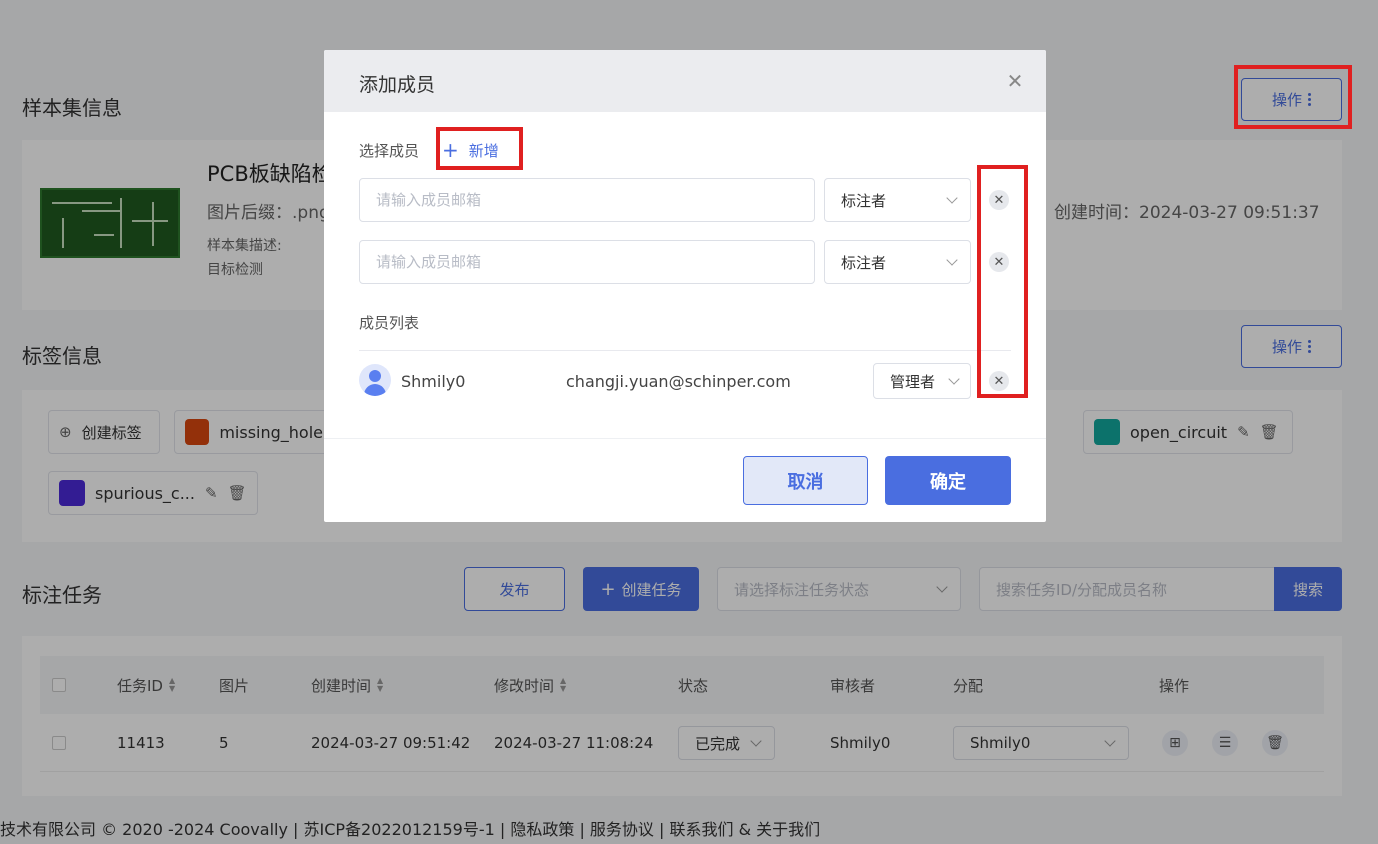 The width and height of the screenshot is (1378, 844). Describe the element at coordinates (397, 85) in the screenshot. I see `modal-title: 添加成员` at that location.